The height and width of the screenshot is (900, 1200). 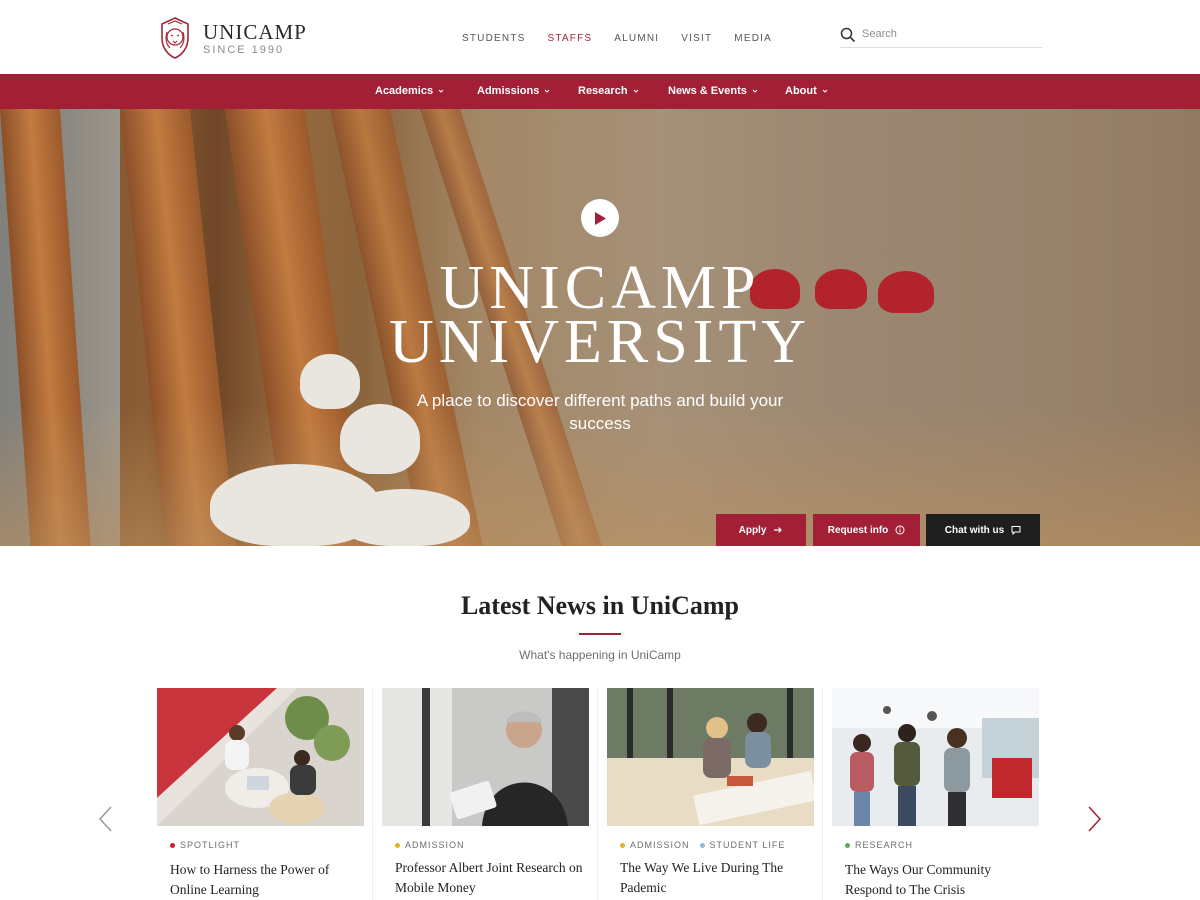 I want to click on search-bar, so click(x=941, y=37).